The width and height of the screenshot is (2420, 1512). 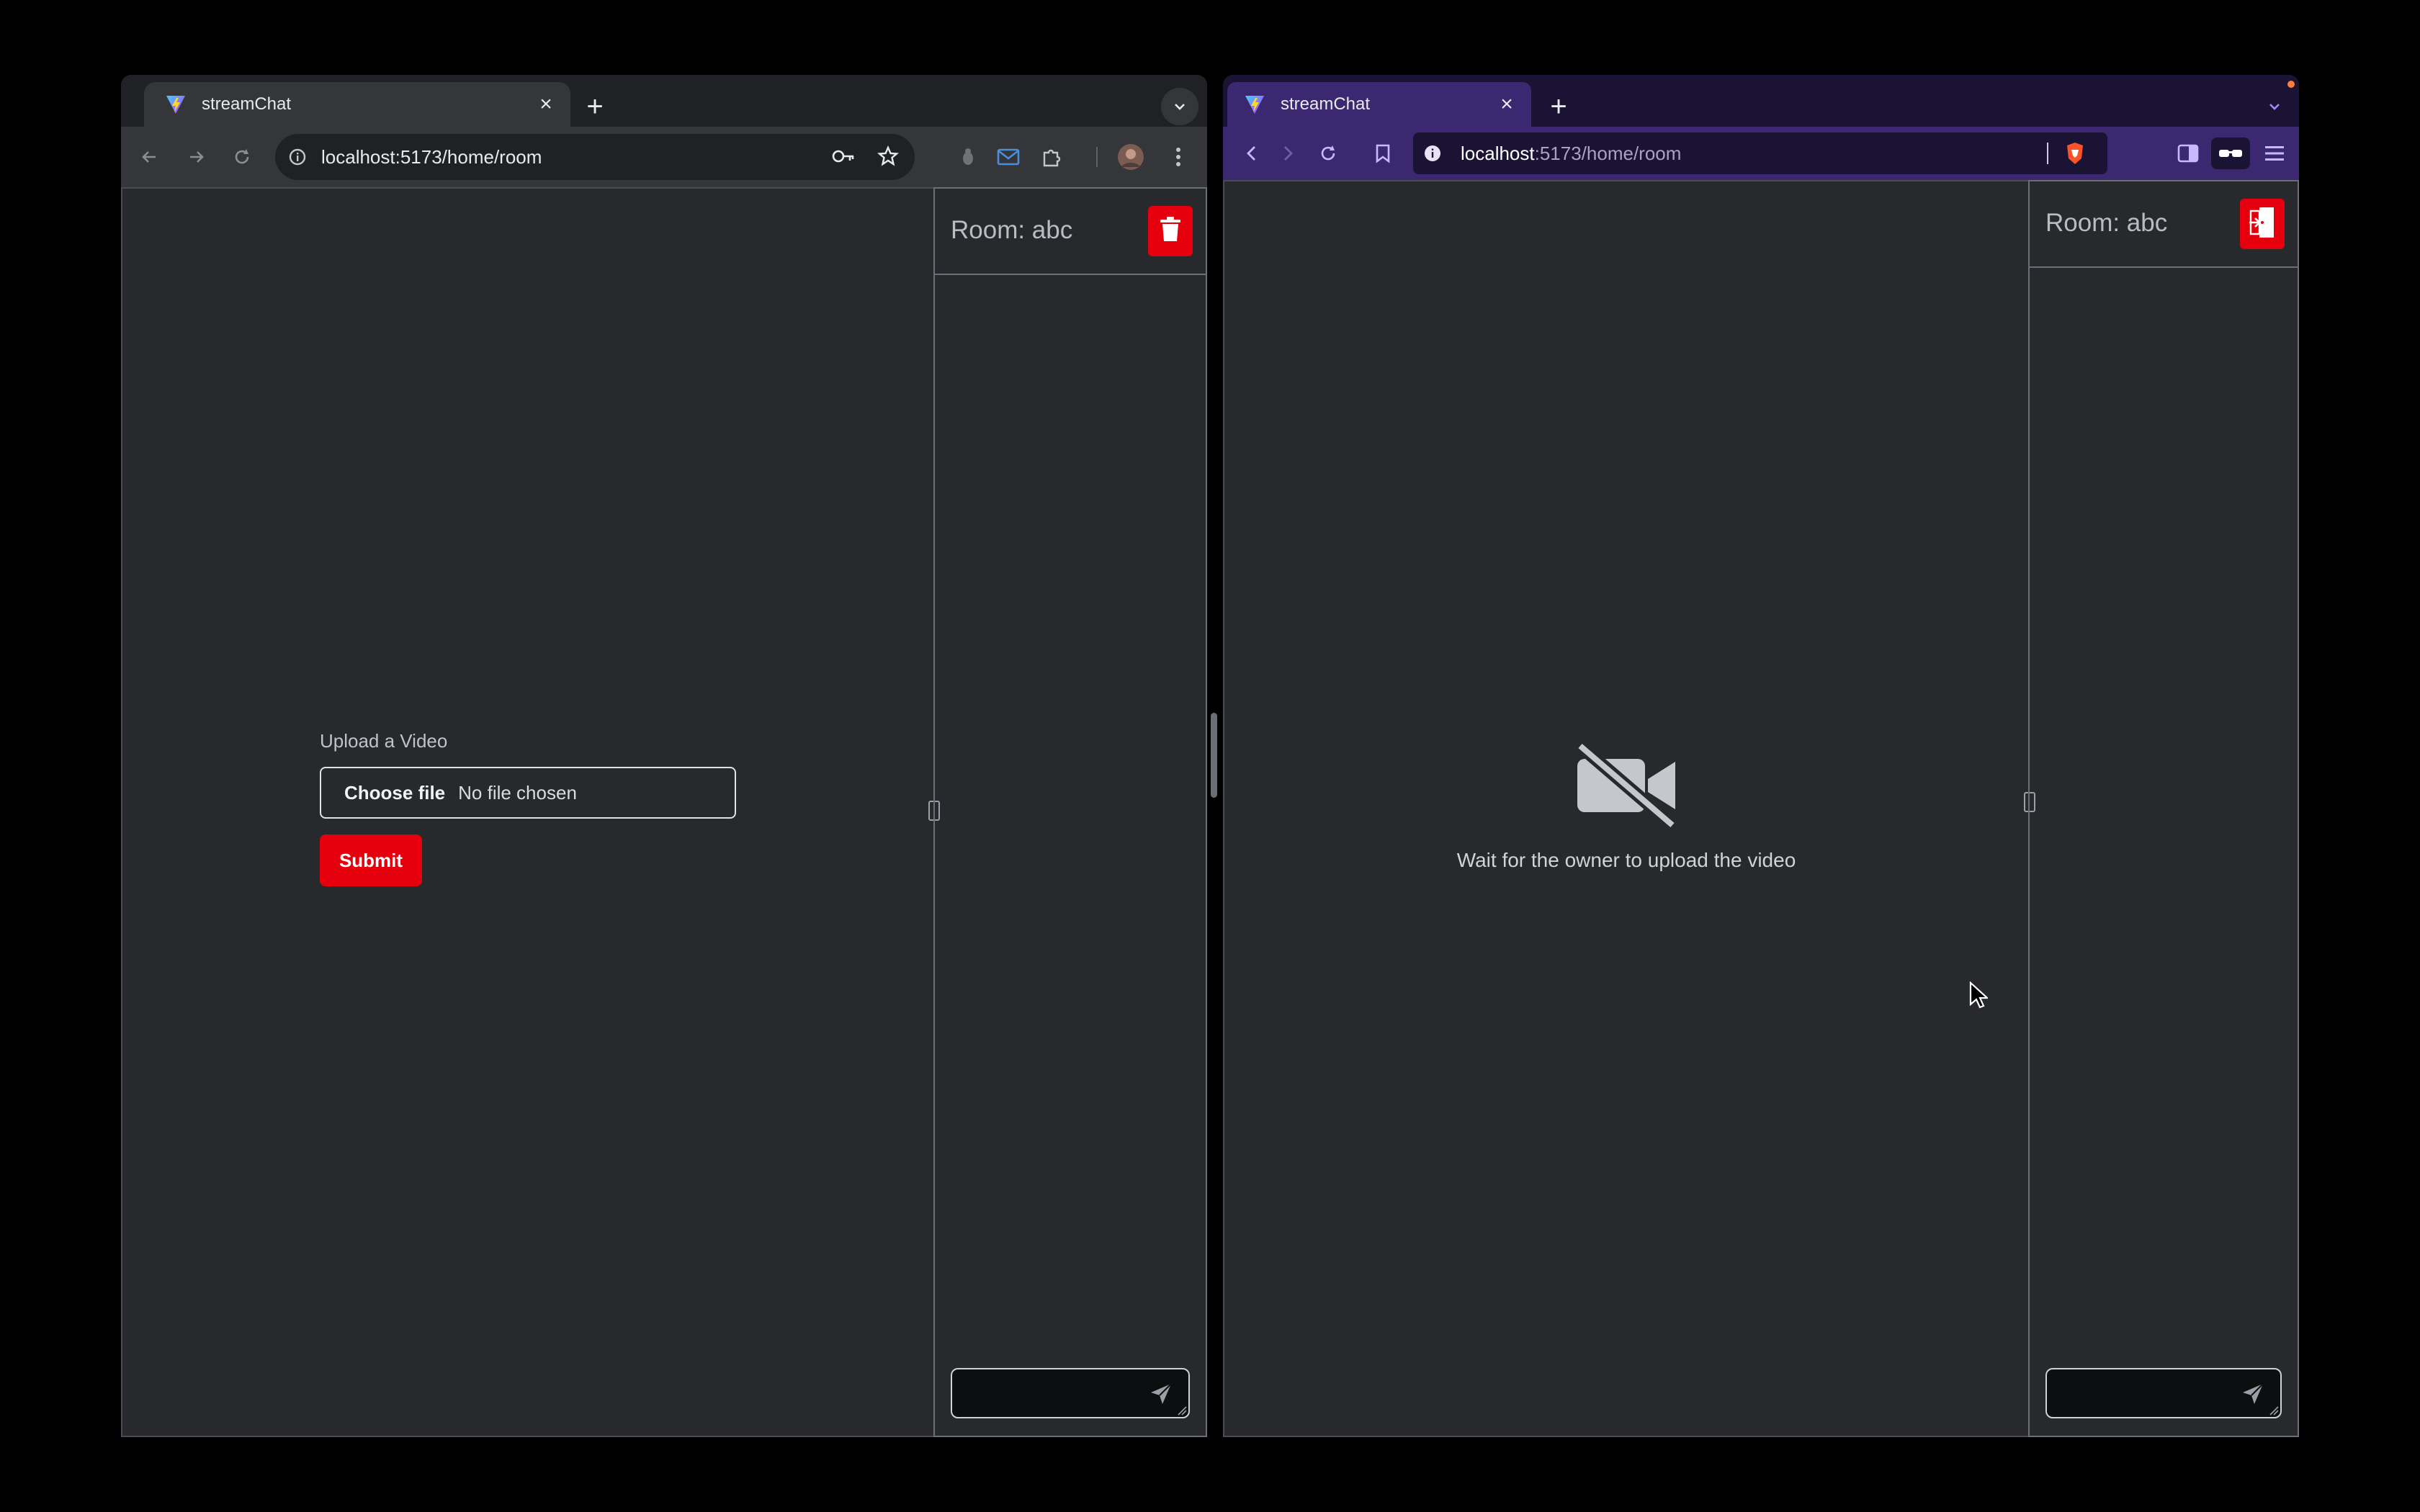 What do you see at coordinates (2047, 153) in the screenshot?
I see `omnibox-divider` at bounding box center [2047, 153].